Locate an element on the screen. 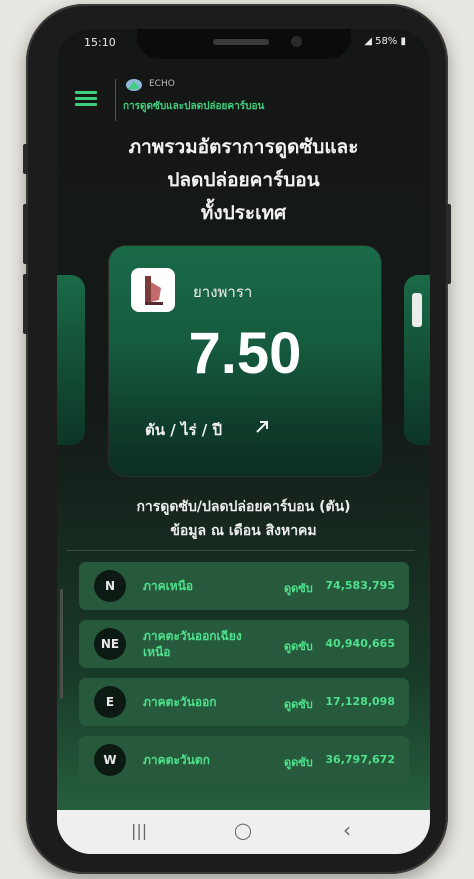  header-divider is located at coordinates (115, 100).